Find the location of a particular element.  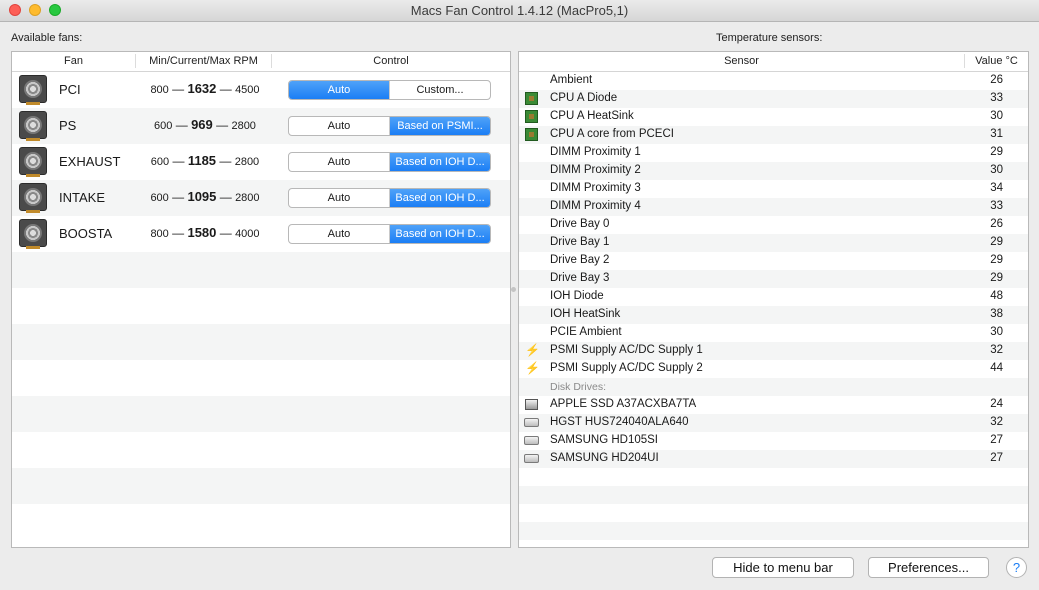

fan-max-rpm: 4000 is located at coordinates (247, 234).